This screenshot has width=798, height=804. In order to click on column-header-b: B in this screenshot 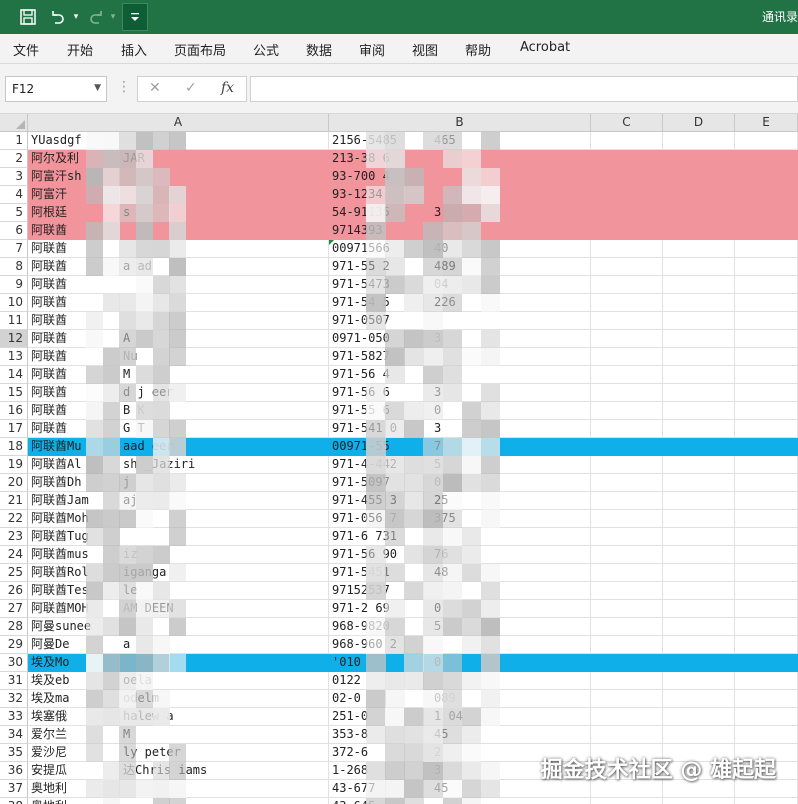, I will do `click(460, 123)`.